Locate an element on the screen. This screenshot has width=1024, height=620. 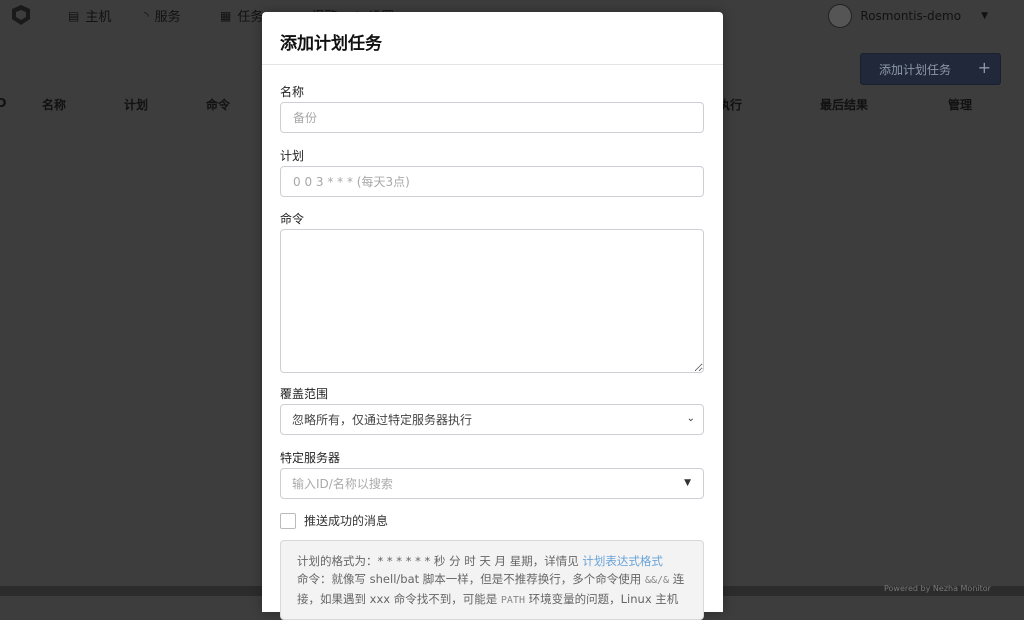
nav-item-services: ◝ 服务 is located at coordinates (162, 16).